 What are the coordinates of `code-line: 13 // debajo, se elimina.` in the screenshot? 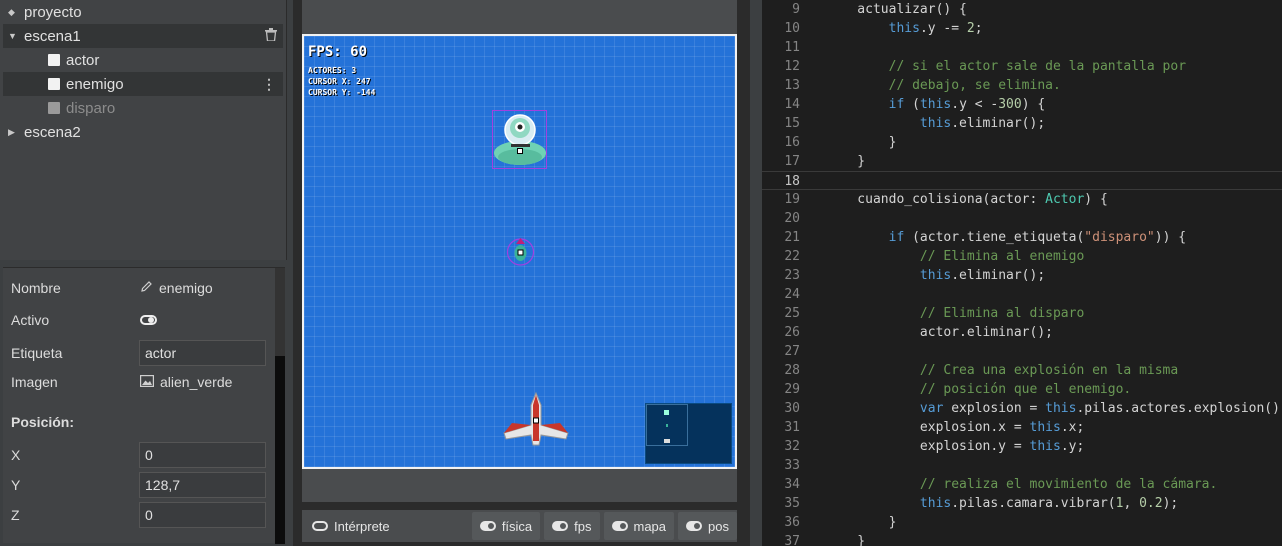 It's located at (1022, 85).